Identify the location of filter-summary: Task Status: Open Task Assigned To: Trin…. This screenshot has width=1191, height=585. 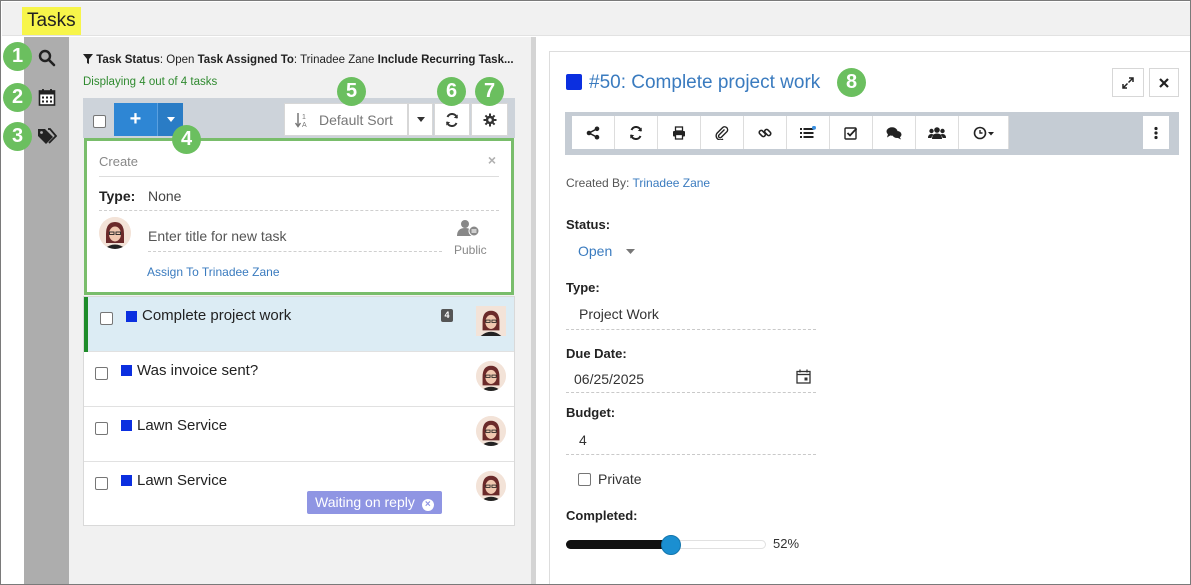
(298, 60).